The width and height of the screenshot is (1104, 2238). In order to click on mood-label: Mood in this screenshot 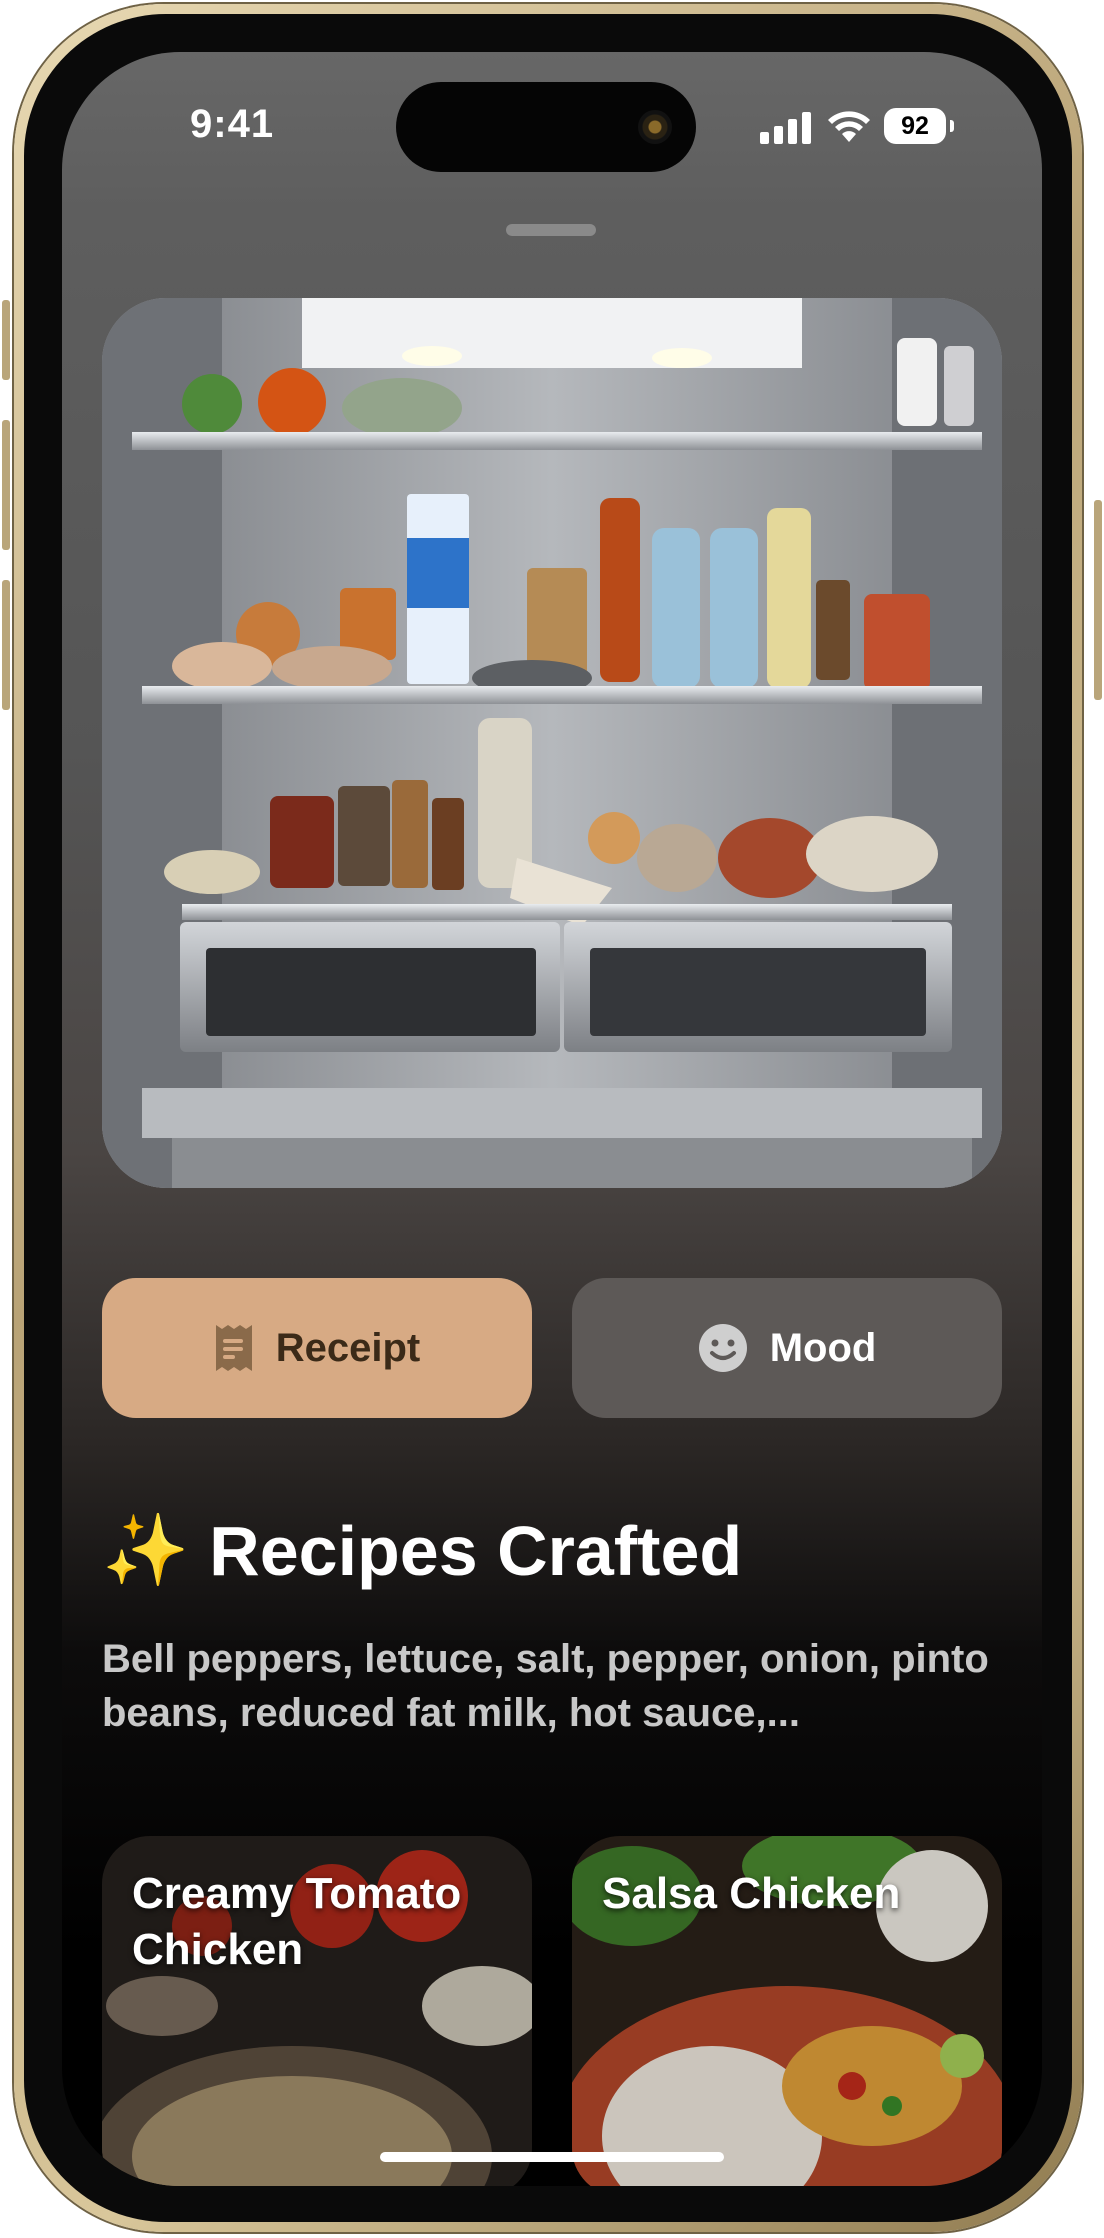, I will do `click(823, 1347)`.